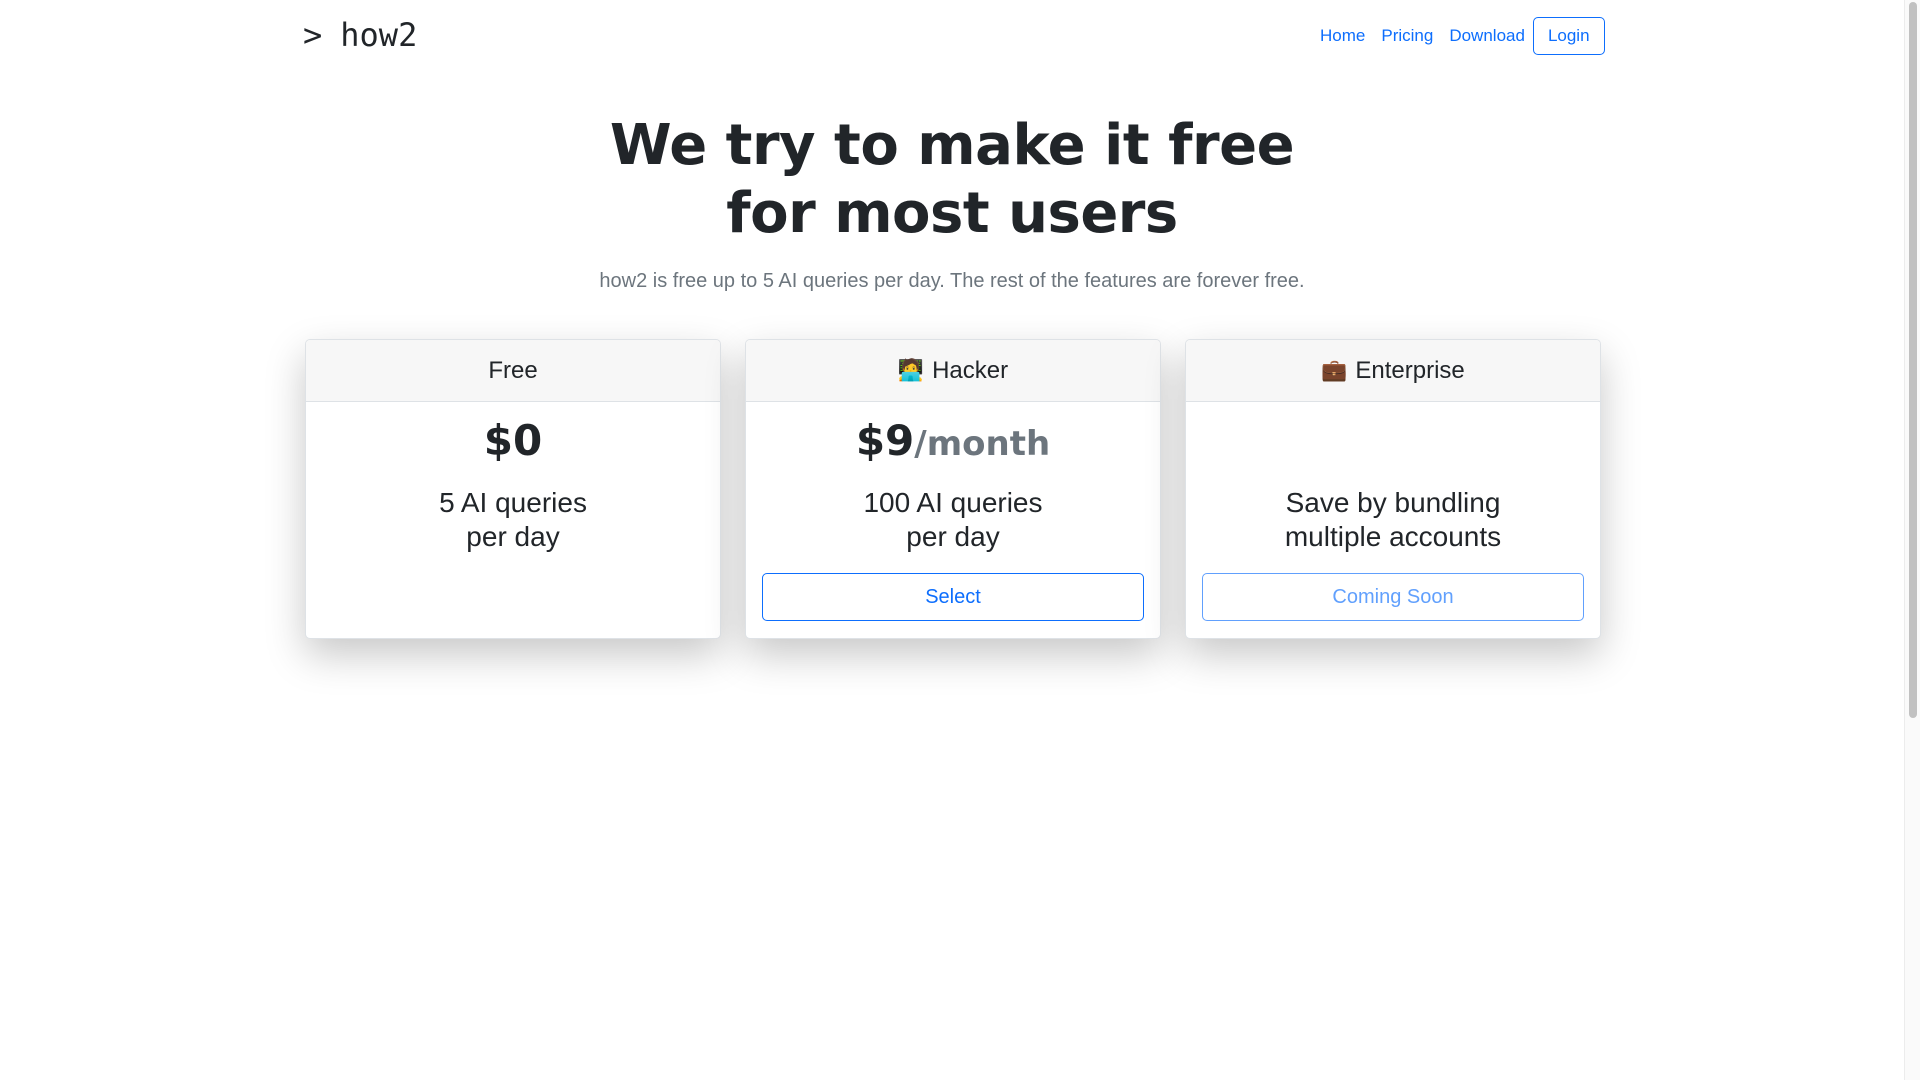 The width and height of the screenshot is (1920, 1080). I want to click on scrollbar-thumb, so click(1913, 360).